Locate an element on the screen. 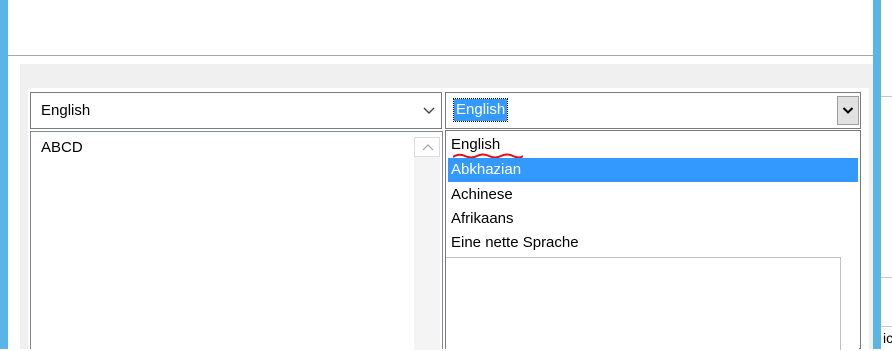 Image resolution: width=892 pixels, height=351 pixels. option-achinese: Achinese is located at coordinates (653, 195).